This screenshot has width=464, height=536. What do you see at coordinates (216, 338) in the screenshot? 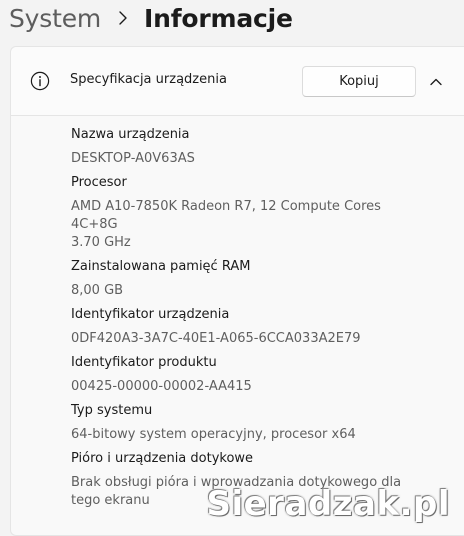
I see `spec-value: 0DF420A3-3A7C-40E1-A065-6CCA033A2E79` at bounding box center [216, 338].